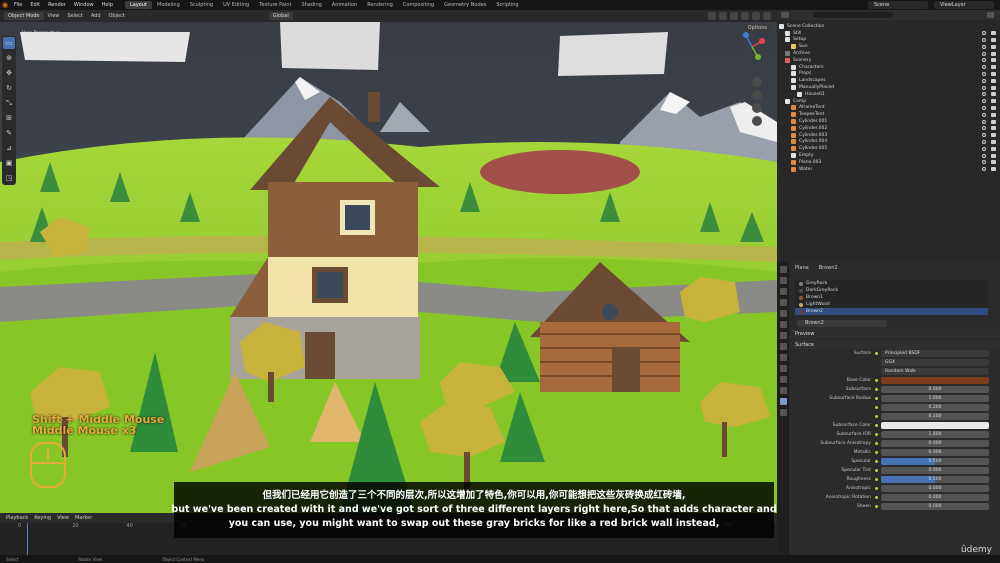 This screenshot has width=1000, height=563. Describe the element at coordinates (168, 5) in the screenshot. I see `workspace-tab-modeling: Modeling` at that location.